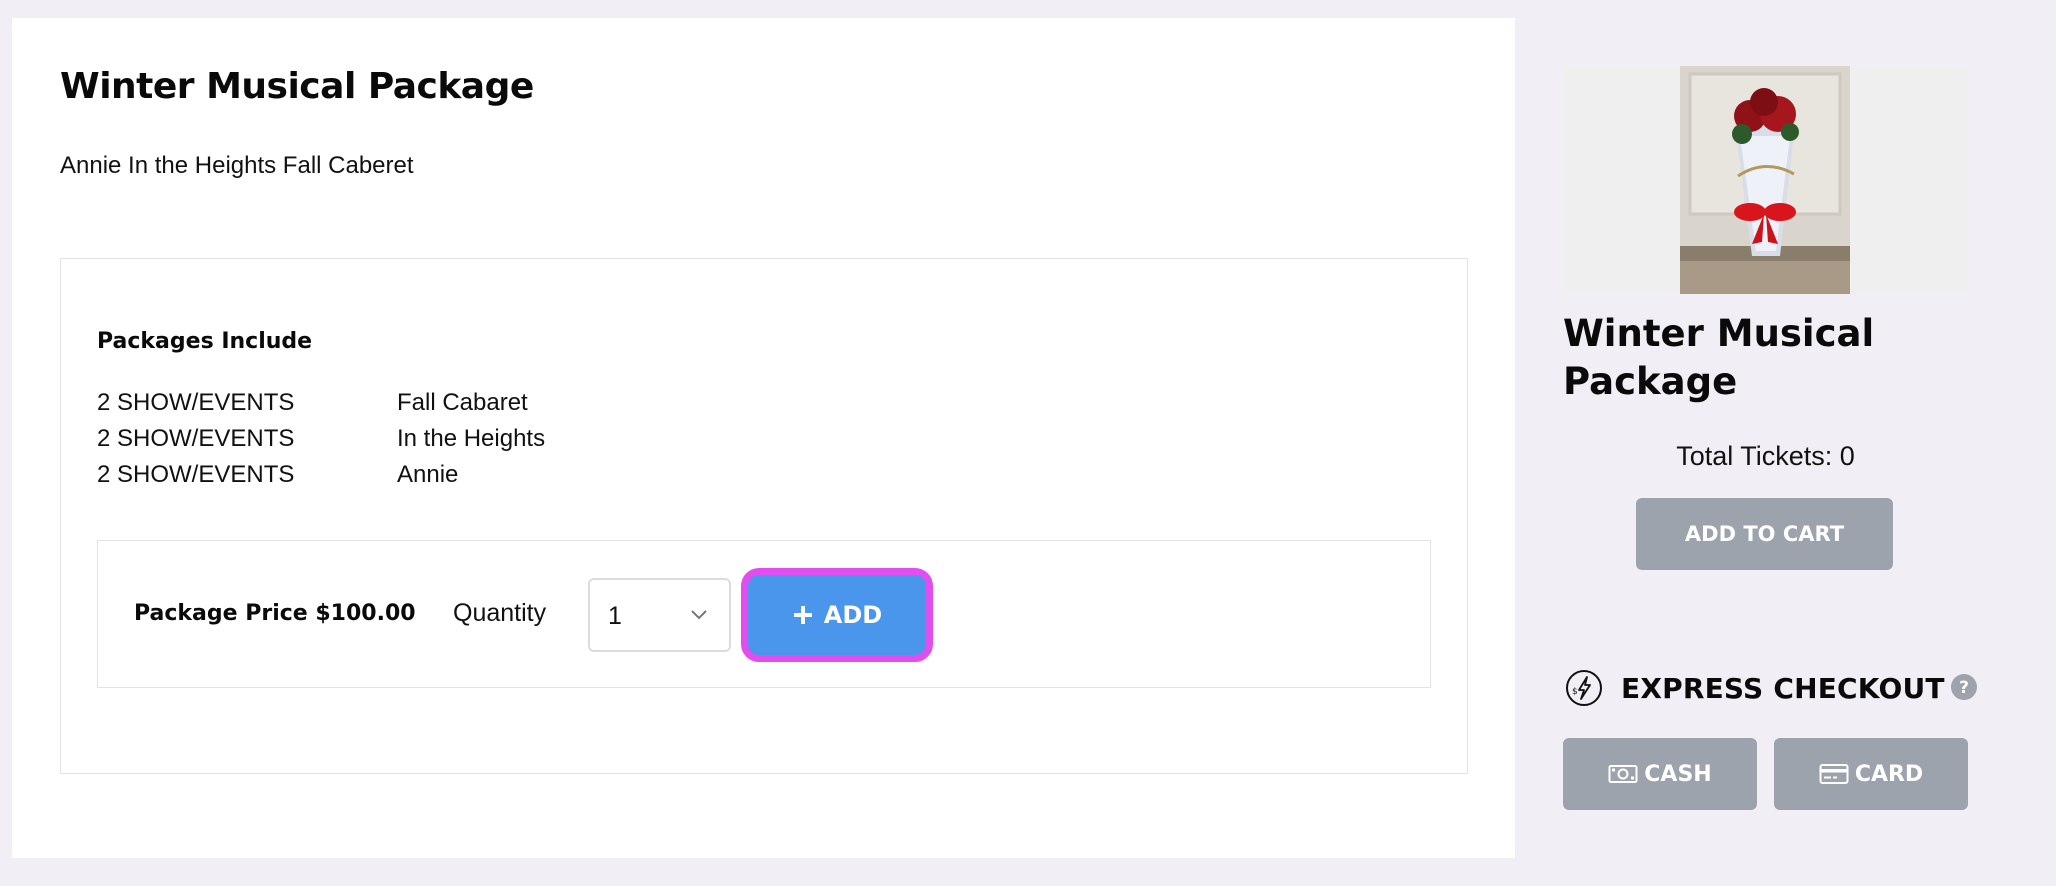 The image size is (2056, 886). I want to click on list-item: 2 SHOW/EVENTS In the Heights, so click(321, 439).